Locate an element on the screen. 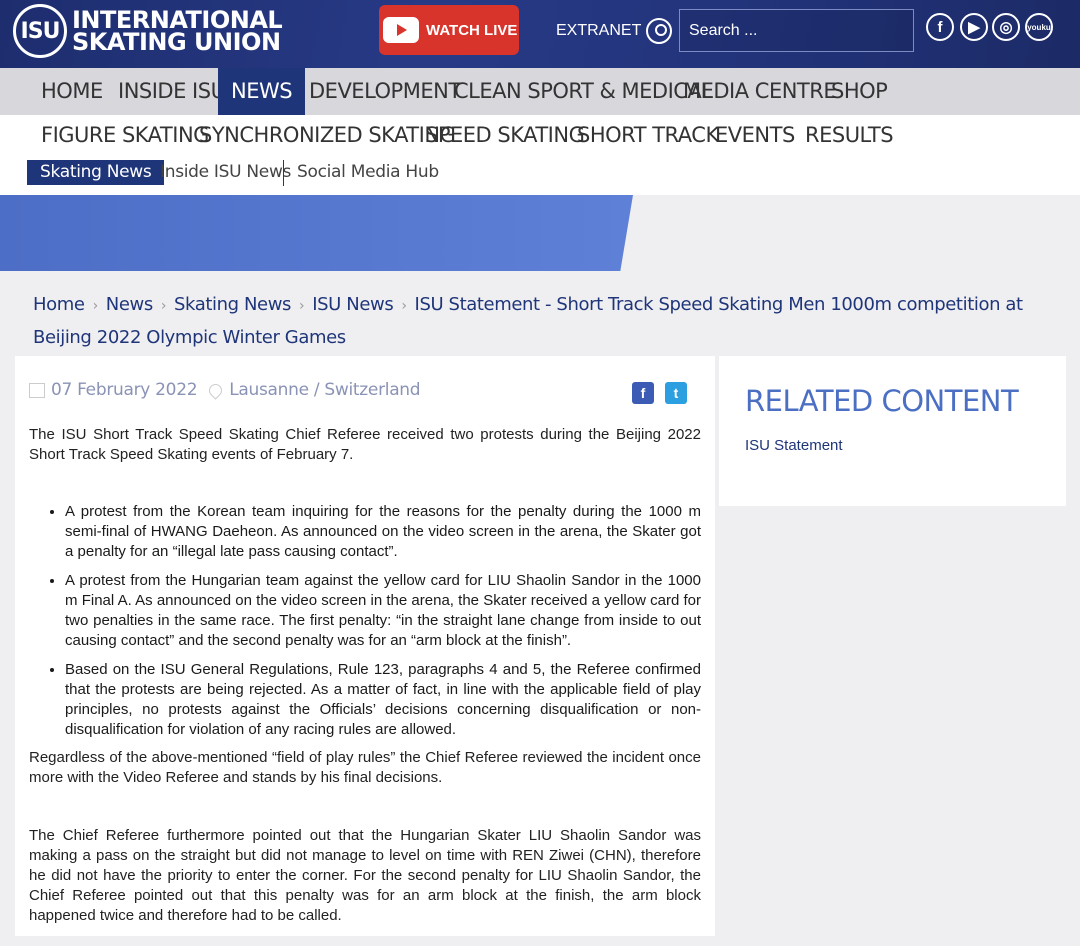 The width and height of the screenshot is (1080, 946). article-date: 07 February 2022 is located at coordinates (124, 390).